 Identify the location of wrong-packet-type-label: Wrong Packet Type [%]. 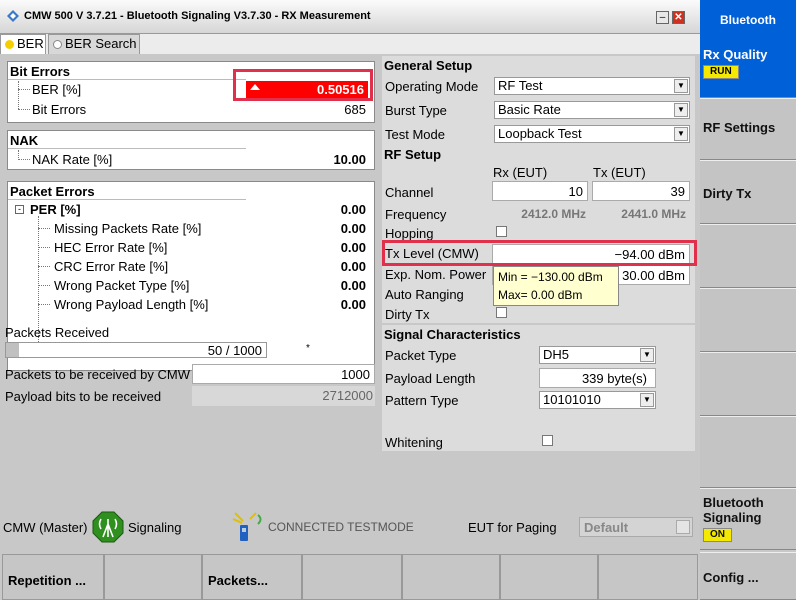
(122, 285).